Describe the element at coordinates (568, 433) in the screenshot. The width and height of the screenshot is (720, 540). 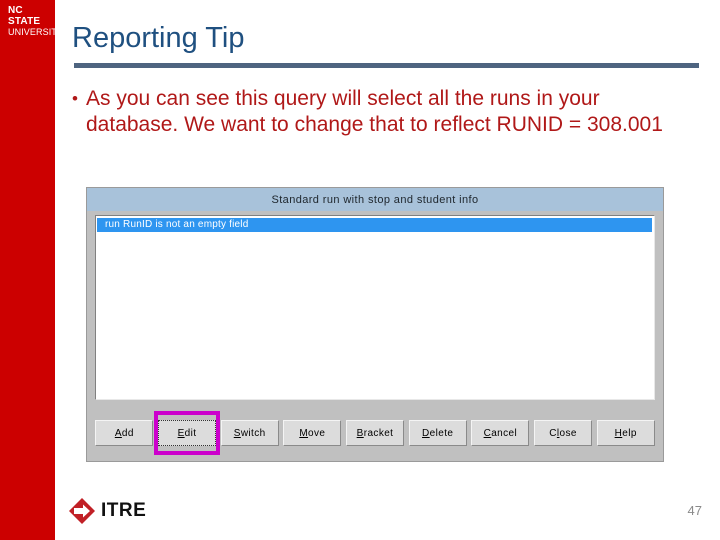
I see `close-button-label: ose` at that location.